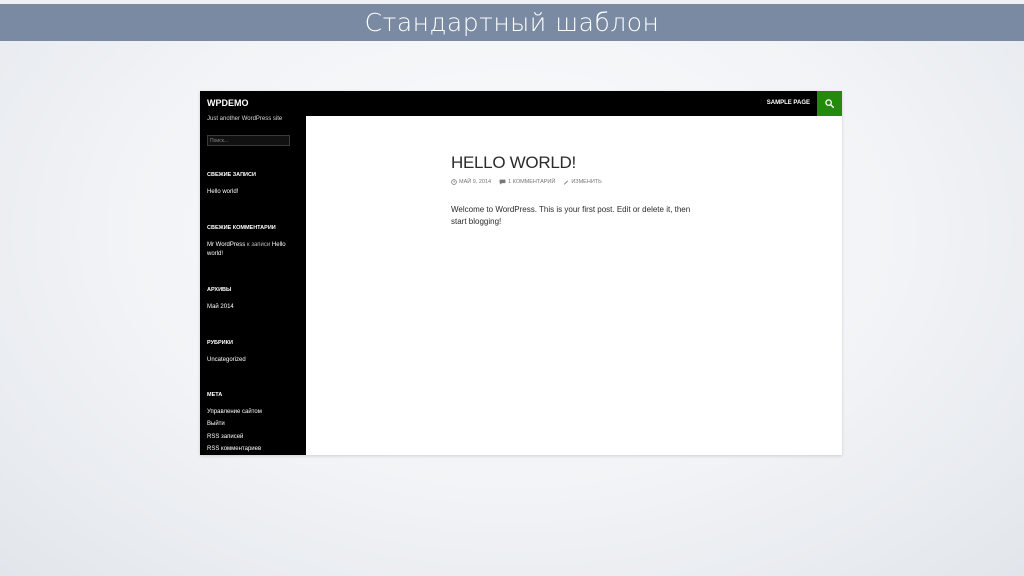 Image resolution: width=1024 pixels, height=576 pixels. I want to click on search-toggle-button, so click(829, 103).